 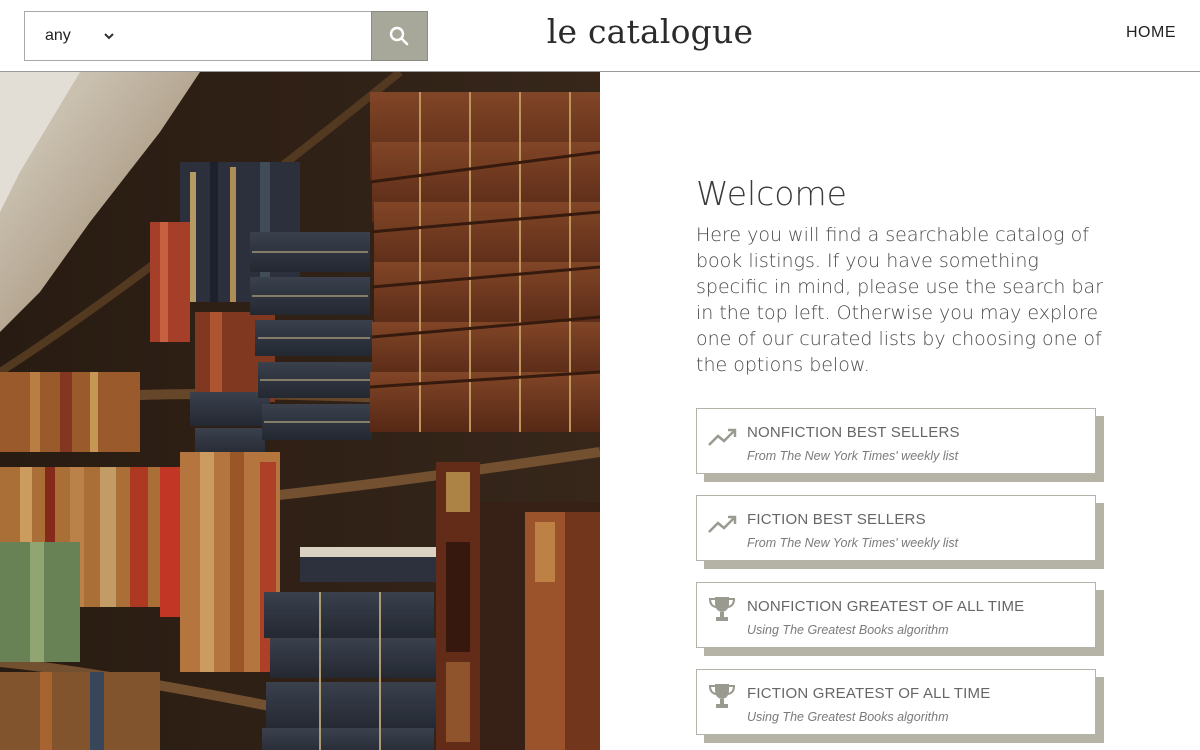 I want to click on site-logo: le catalogue, so click(x=650, y=31).